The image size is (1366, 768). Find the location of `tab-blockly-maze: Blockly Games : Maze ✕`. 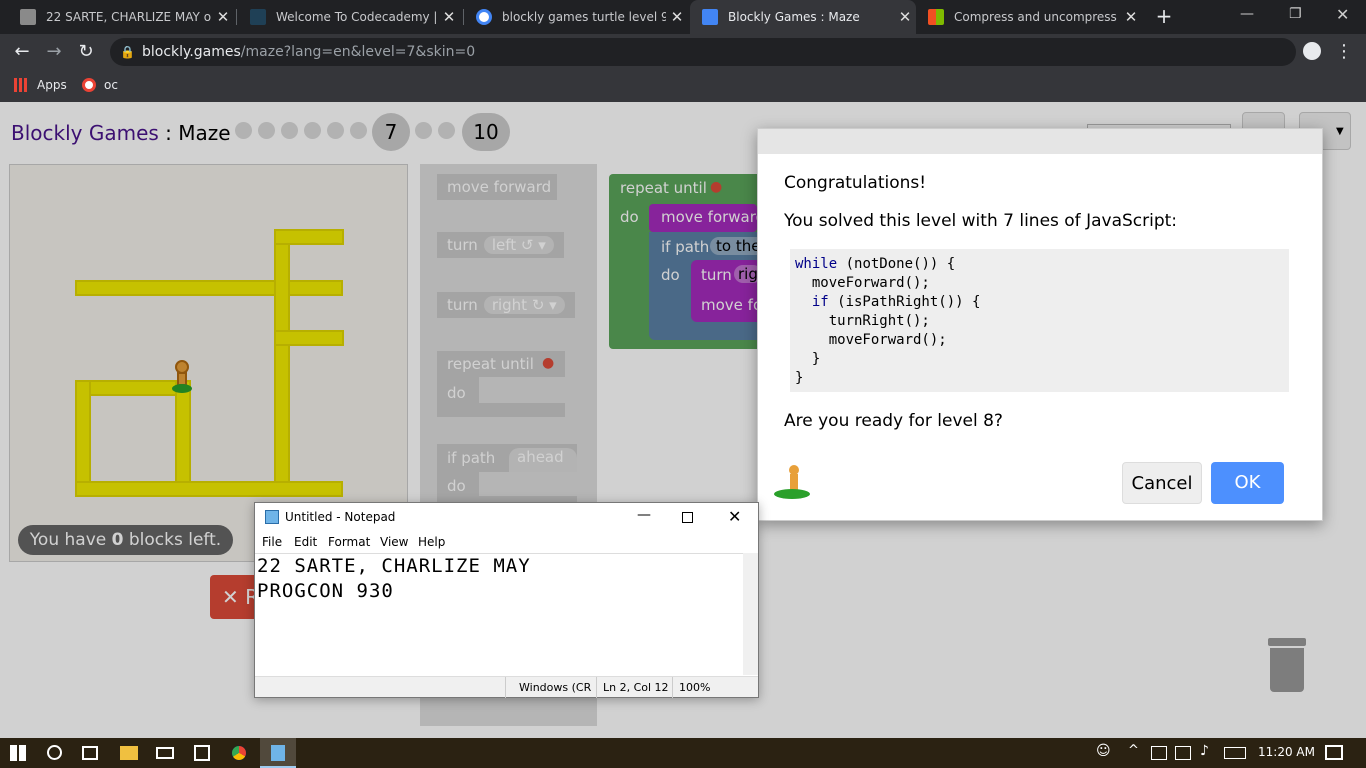

tab-blockly-maze: Blockly Games : Maze ✕ is located at coordinates (803, 17).